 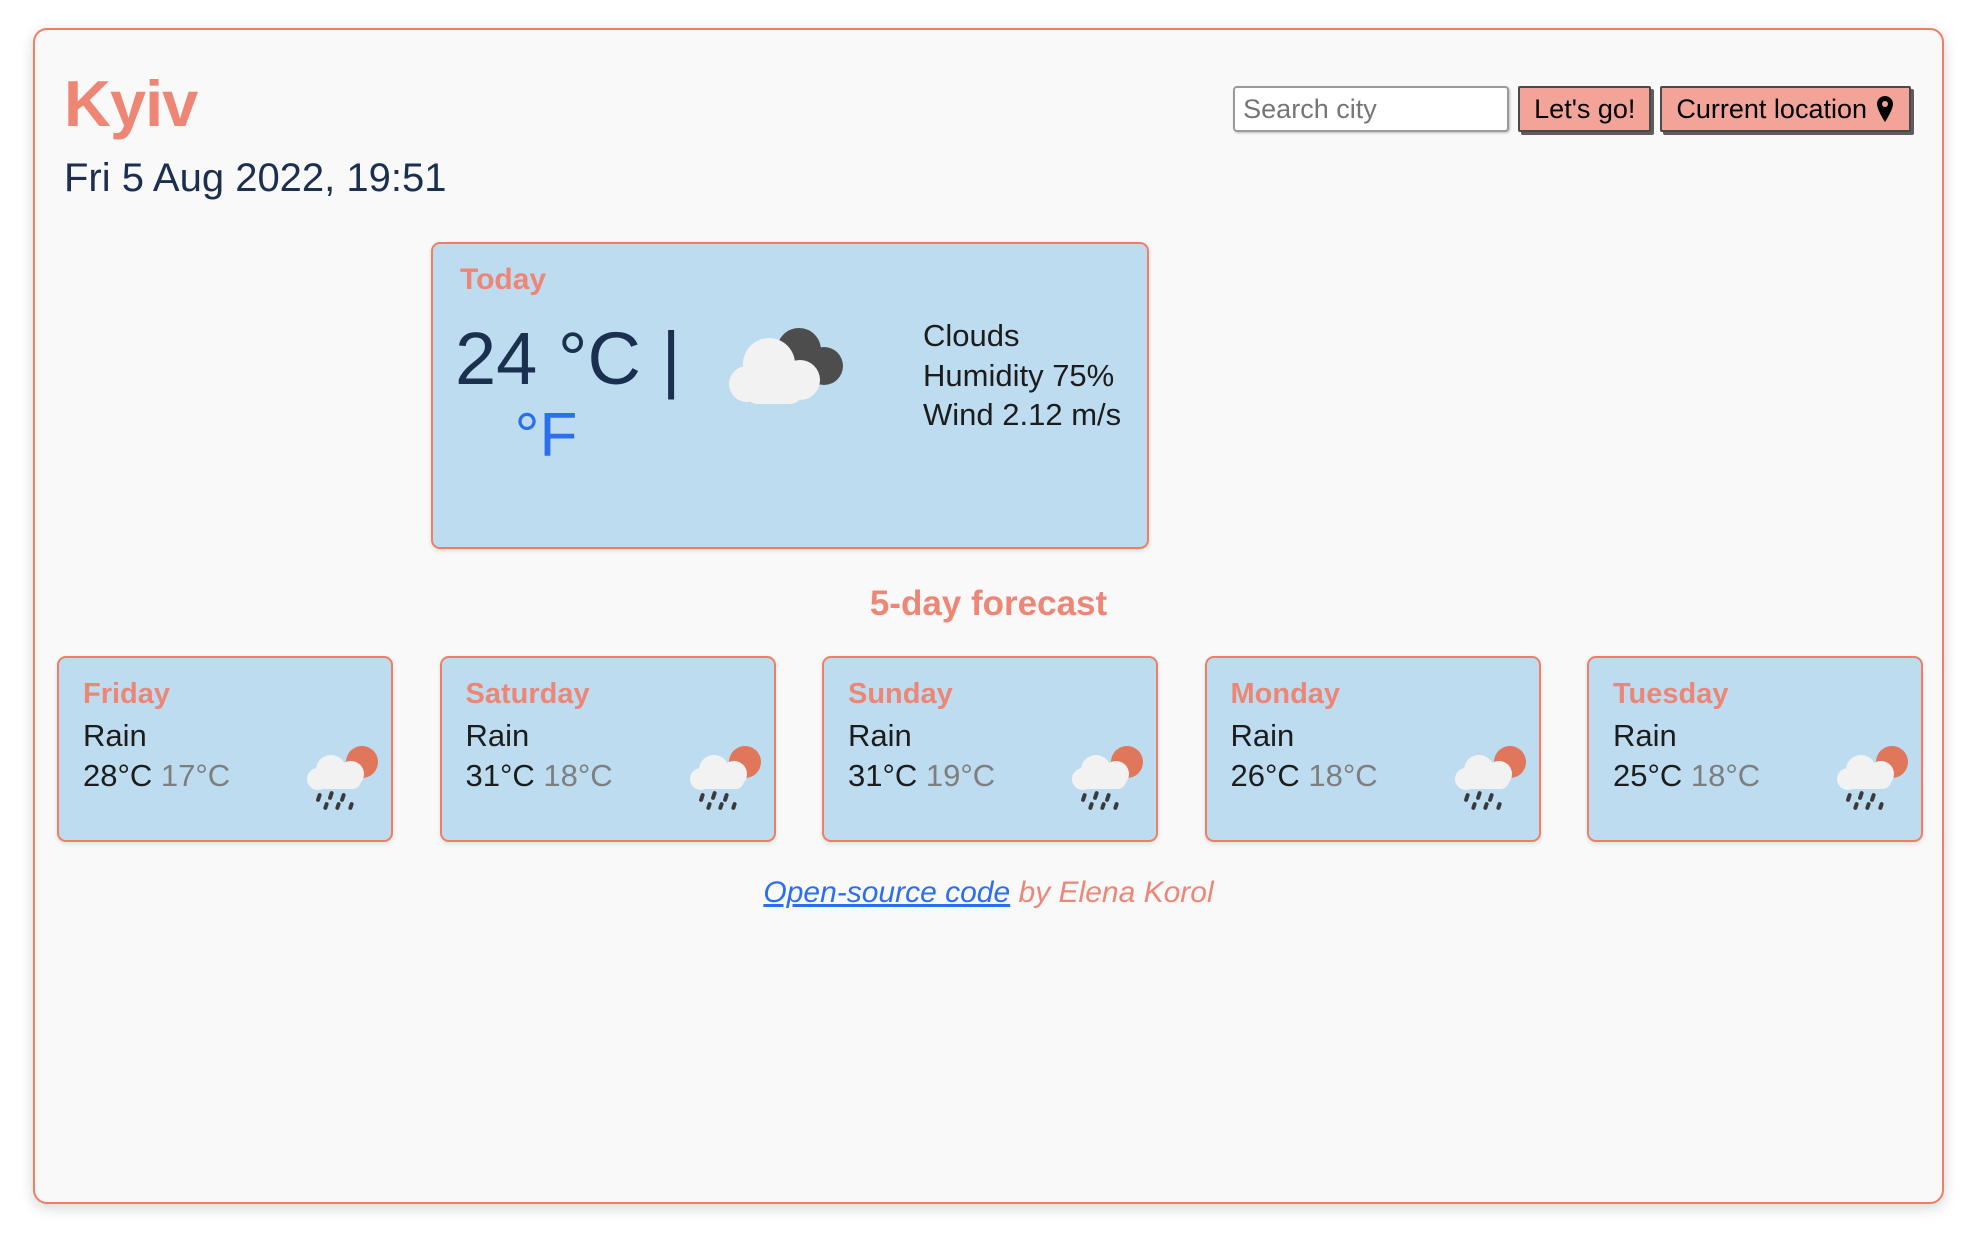 What do you see at coordinates (503, 279) in the screenshot?
I see `today-label: Today` at bounding box center [503, 279].